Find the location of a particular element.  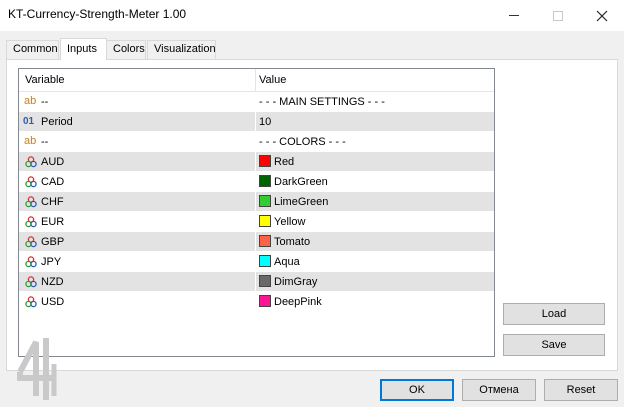

variable-name: GBP is located at coordinates (53, 242).